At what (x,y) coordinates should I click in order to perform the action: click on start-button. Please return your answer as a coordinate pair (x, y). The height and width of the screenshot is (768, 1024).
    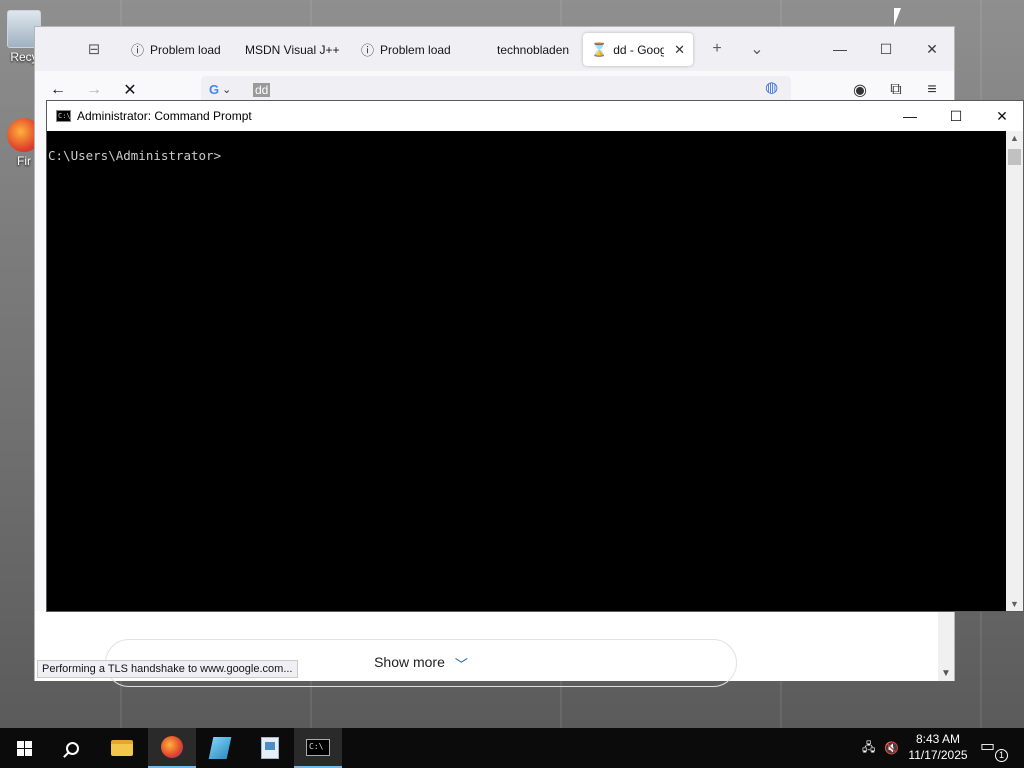
    Looking at the image, I should click on (24, 748).